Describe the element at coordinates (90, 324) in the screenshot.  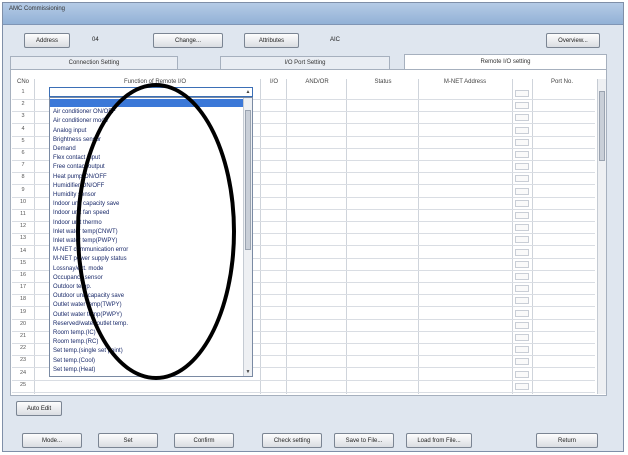
I see `list-item: Reserved/water outlet temp.` at that location.